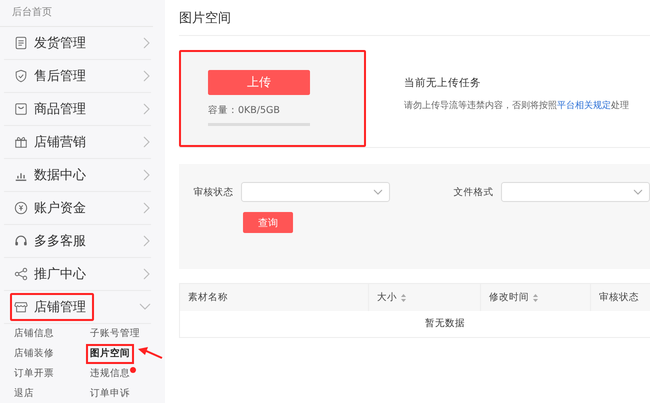 The image size is (650, 403). Describe the element at coordinates (52, 109) in the screenshot. I see `sidebar-item: 商品管理` at that location.